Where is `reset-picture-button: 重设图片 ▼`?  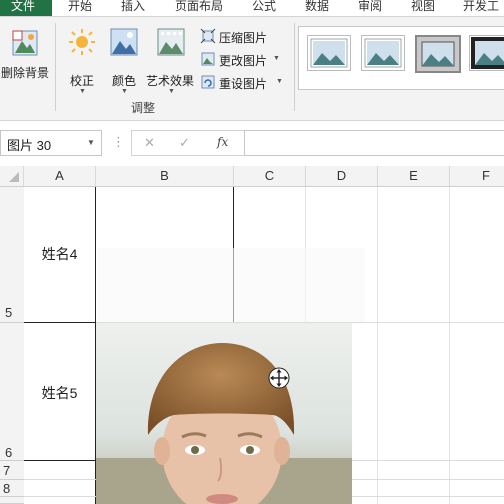 reset-picture-button: 重设图片 ▼ is located at coordinates (247, 82).